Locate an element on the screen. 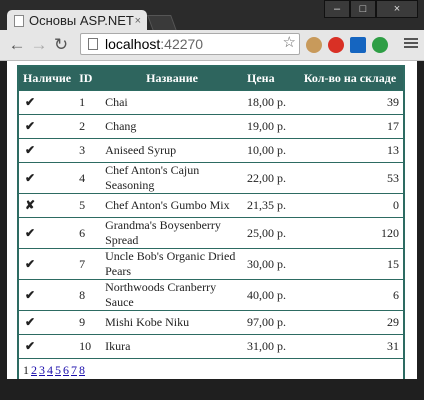 The width and height of the screenshot is (424, 400). product-price: 10,00 р. is located at coordinates (270, 150).